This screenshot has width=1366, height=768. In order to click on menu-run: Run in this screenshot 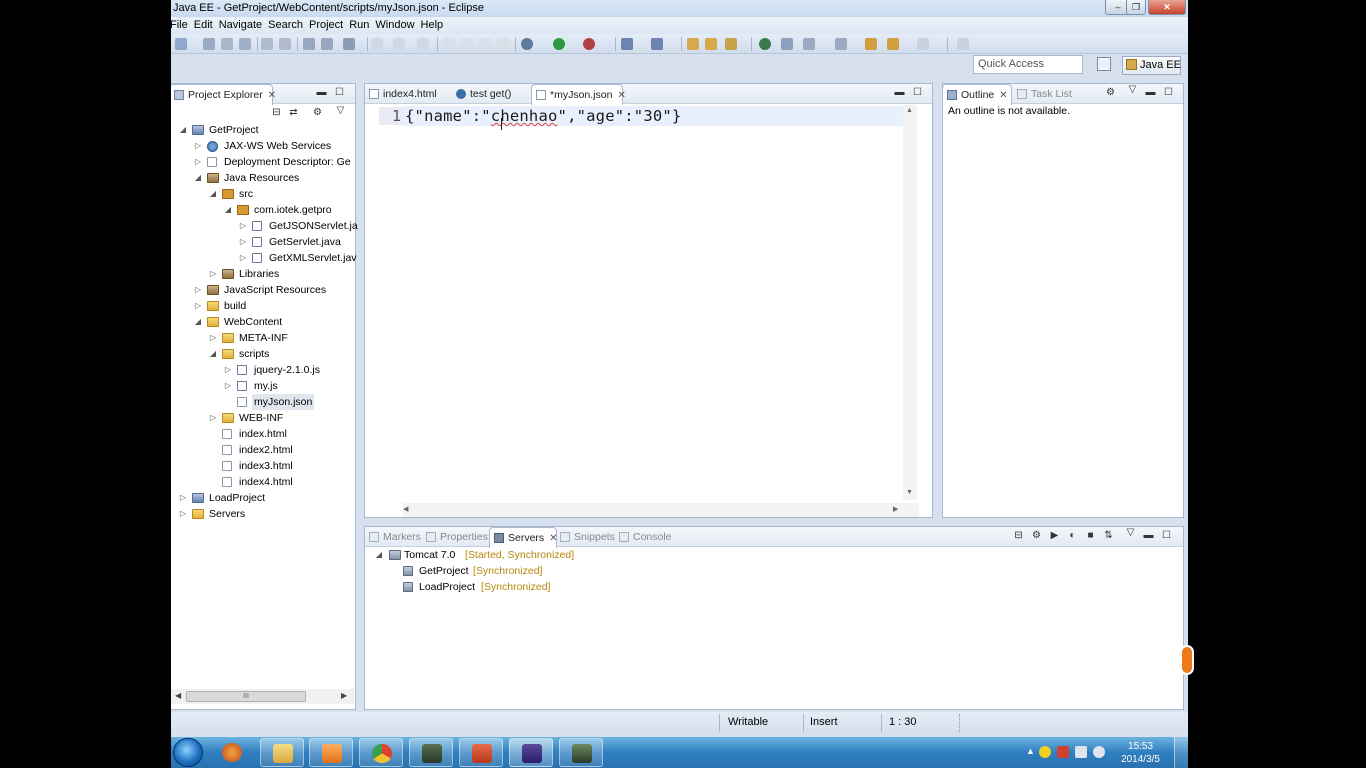, I will do `click(359, 24)`.